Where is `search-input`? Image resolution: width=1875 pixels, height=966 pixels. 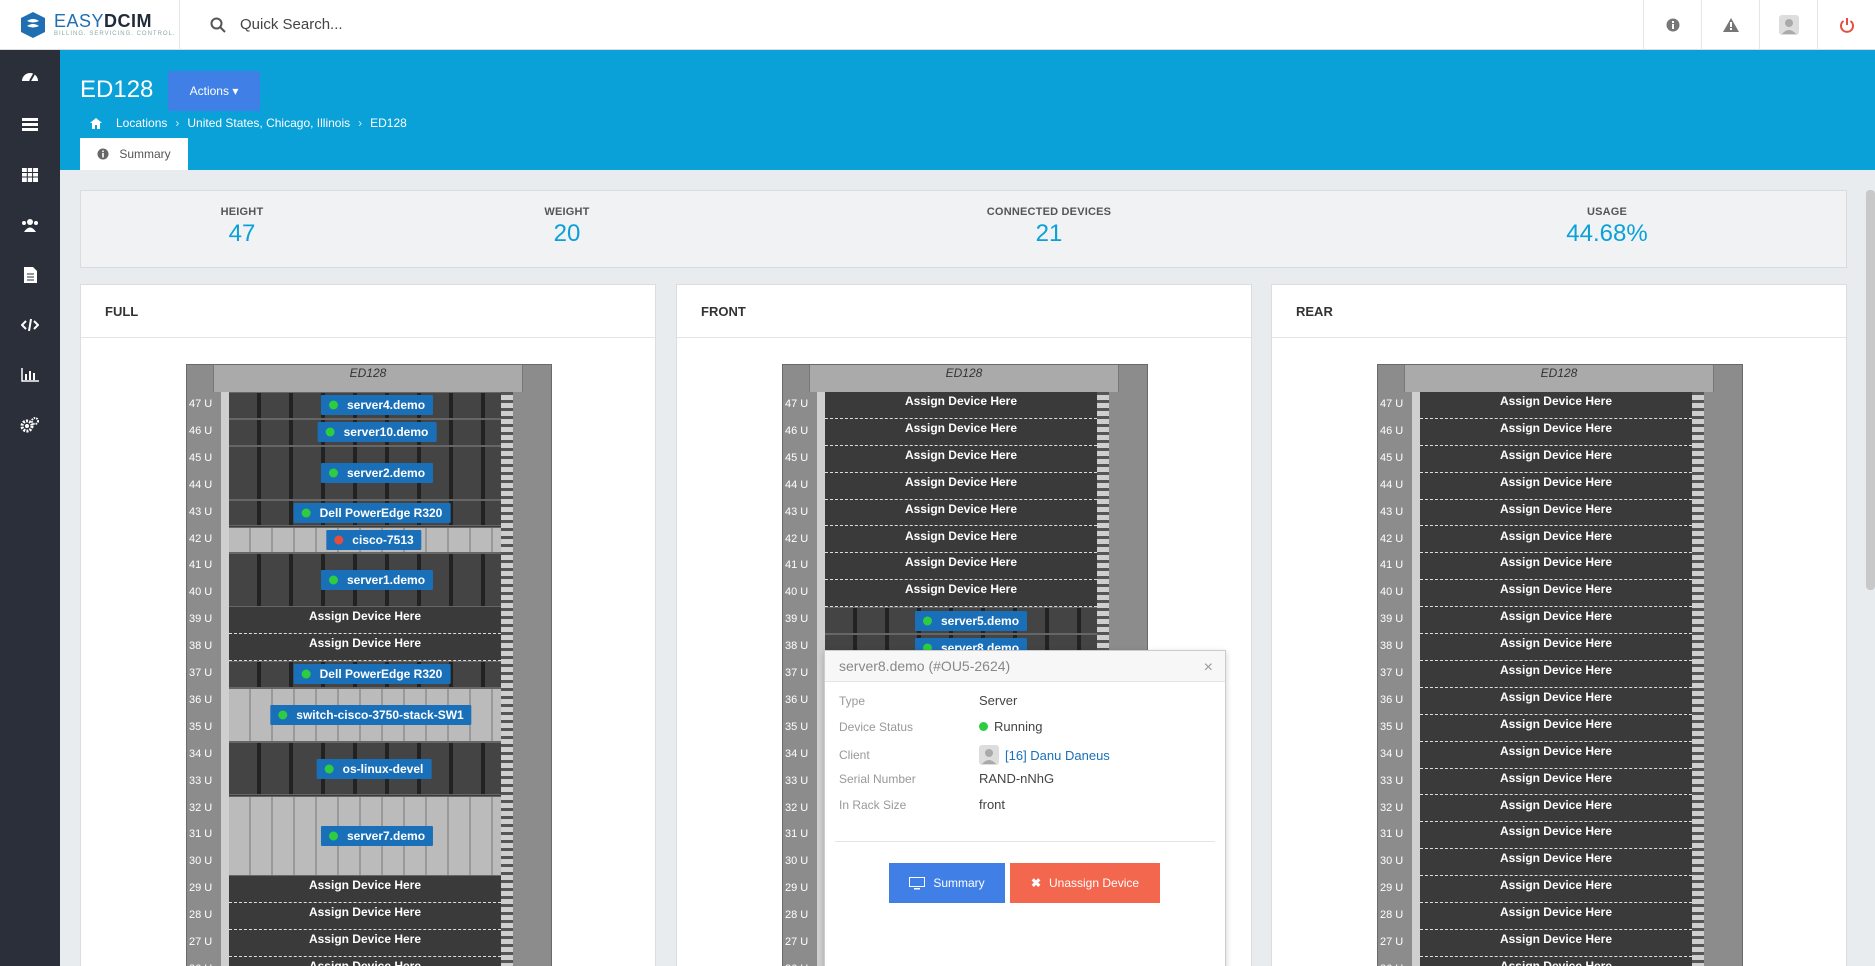
search-input is located at coordinates (440, 24).